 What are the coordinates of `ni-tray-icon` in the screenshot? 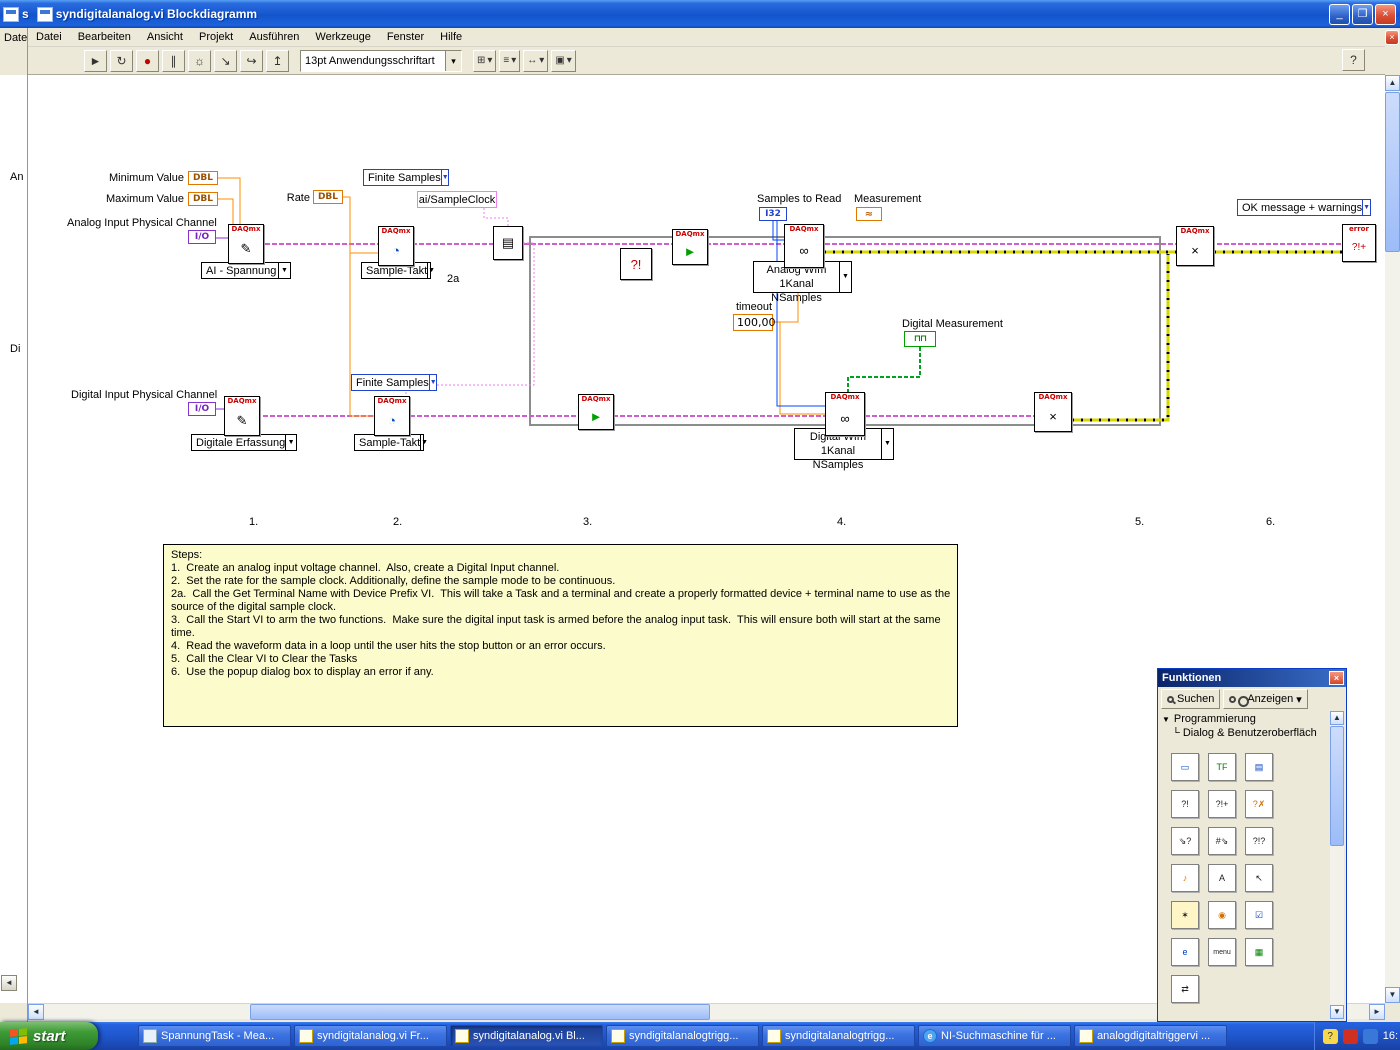 It's located at (1350, 1036).